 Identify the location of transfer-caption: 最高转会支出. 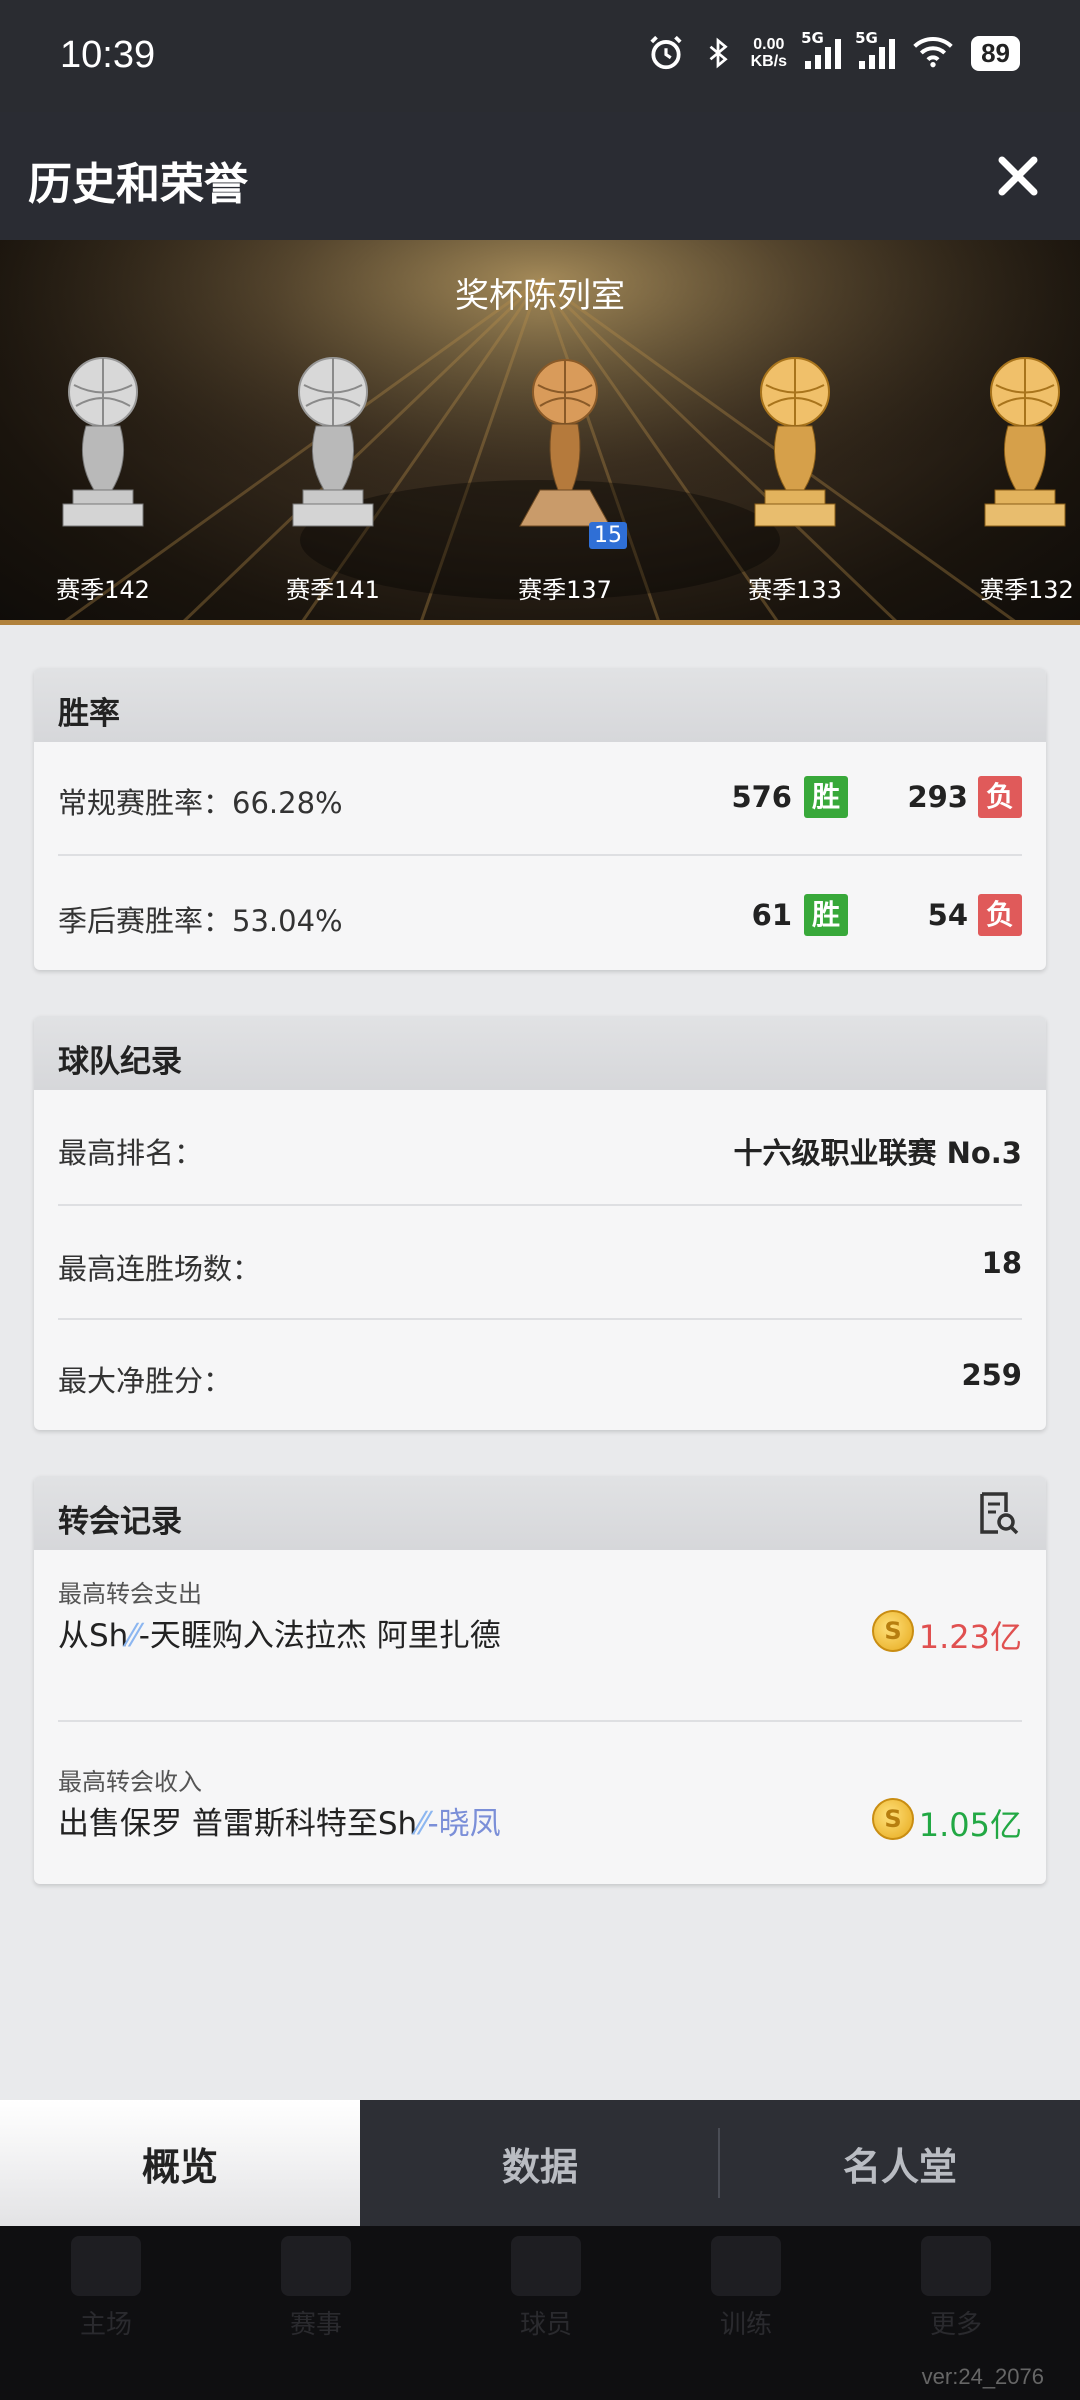
(130, 1594).